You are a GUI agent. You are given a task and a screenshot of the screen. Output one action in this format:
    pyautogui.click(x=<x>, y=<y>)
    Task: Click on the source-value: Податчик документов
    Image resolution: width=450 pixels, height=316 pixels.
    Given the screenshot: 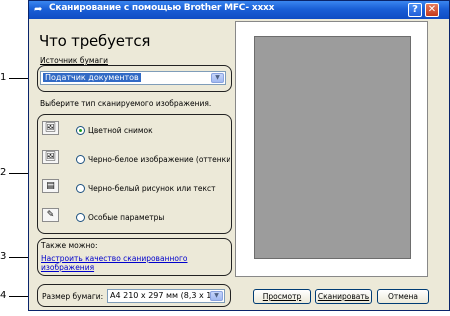 What is the action you would take?
    pyautogui.click(x=92, y=77)
    